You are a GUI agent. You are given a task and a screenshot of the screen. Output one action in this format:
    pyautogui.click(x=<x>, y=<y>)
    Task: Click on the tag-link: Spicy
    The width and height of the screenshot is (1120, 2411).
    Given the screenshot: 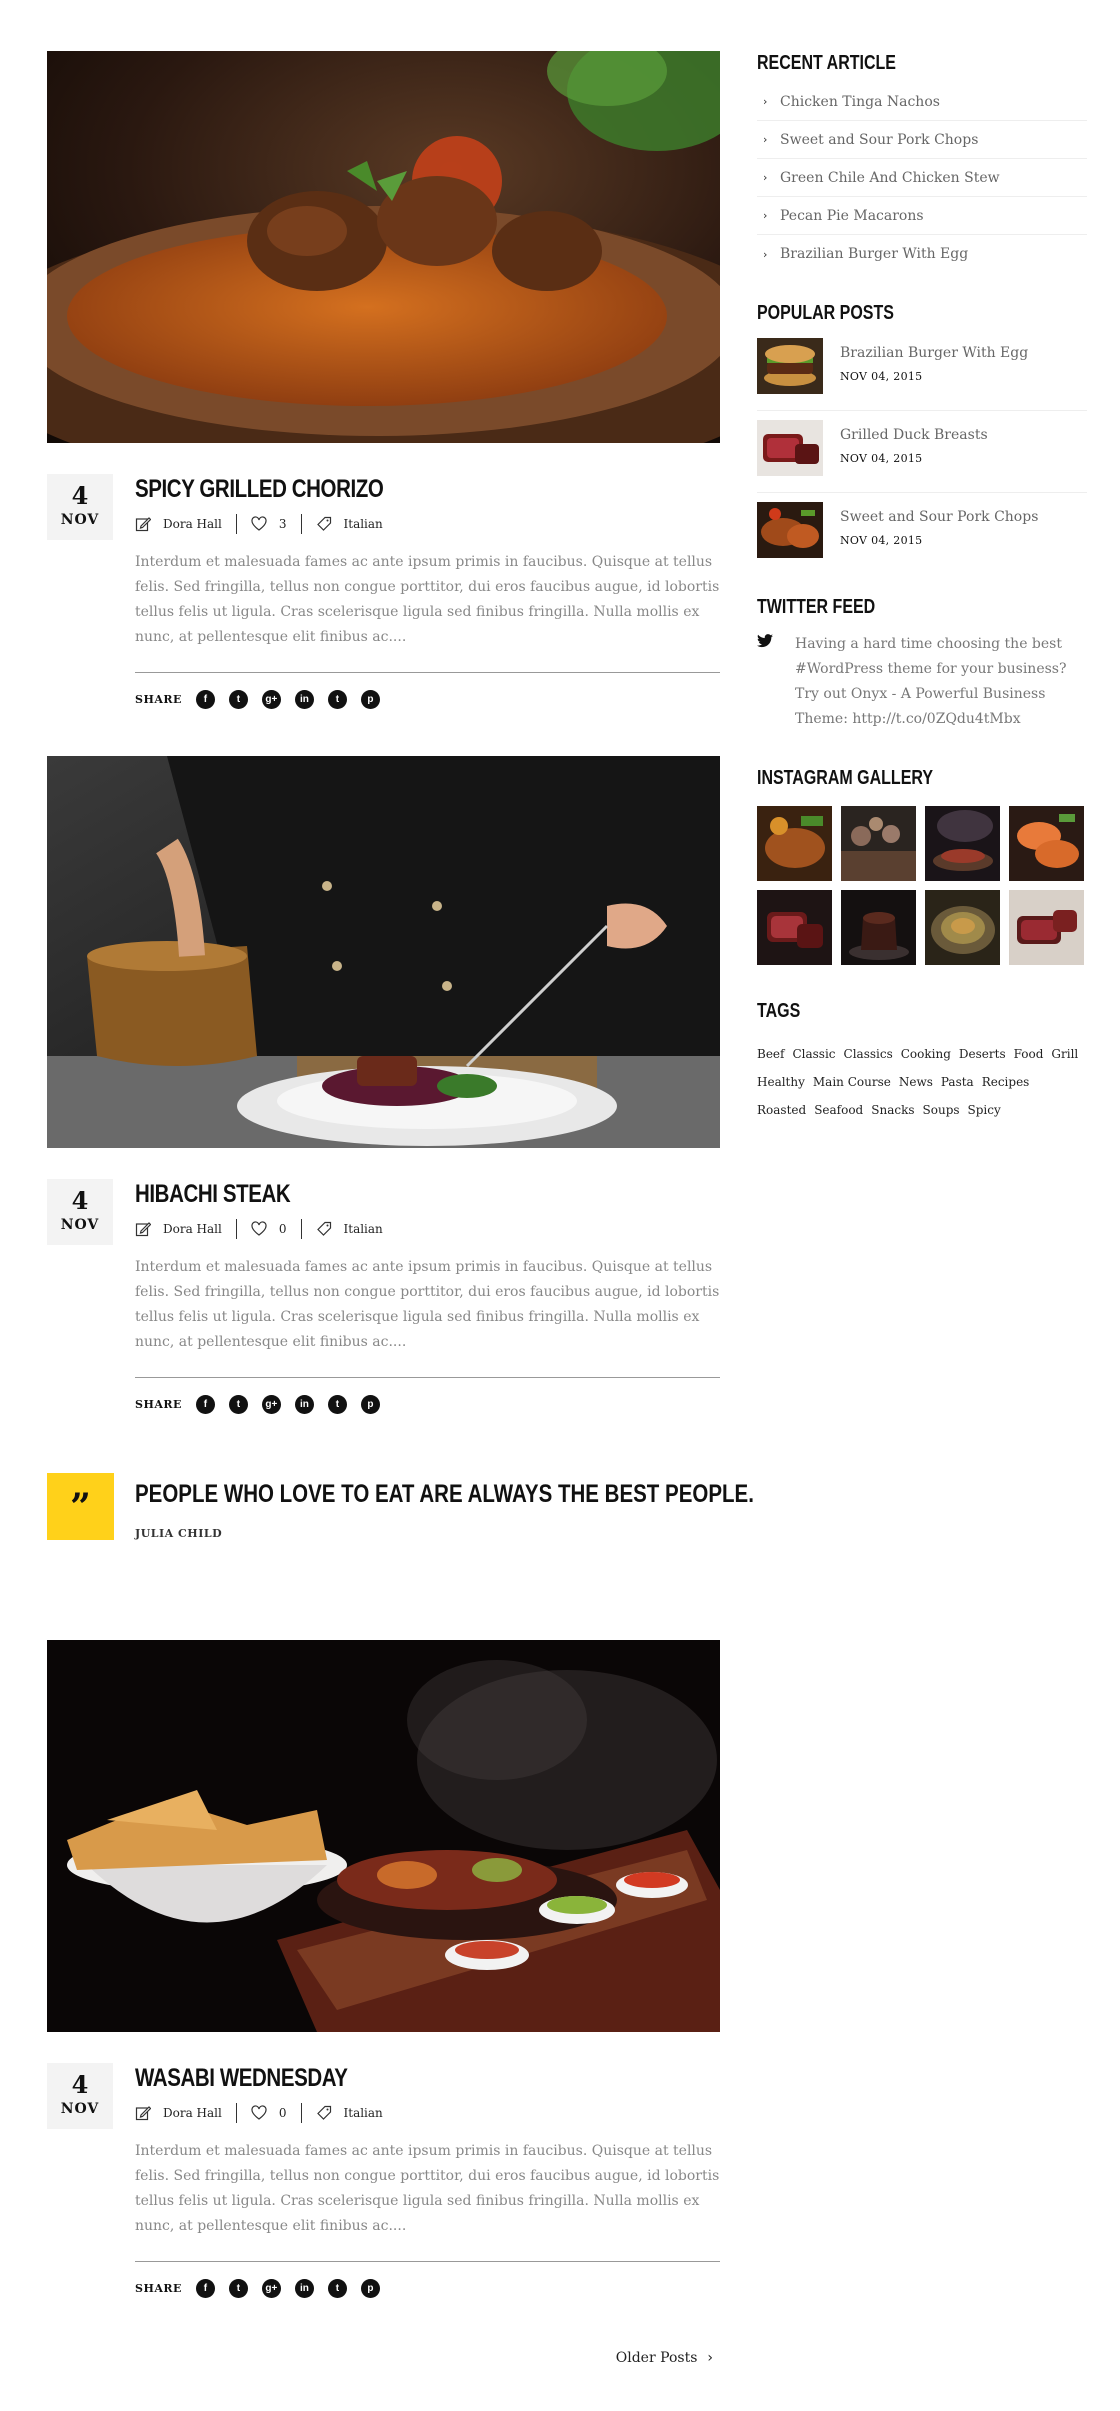 What is the action you would take?
    pyautogui.click(x=984, y=1110)
    